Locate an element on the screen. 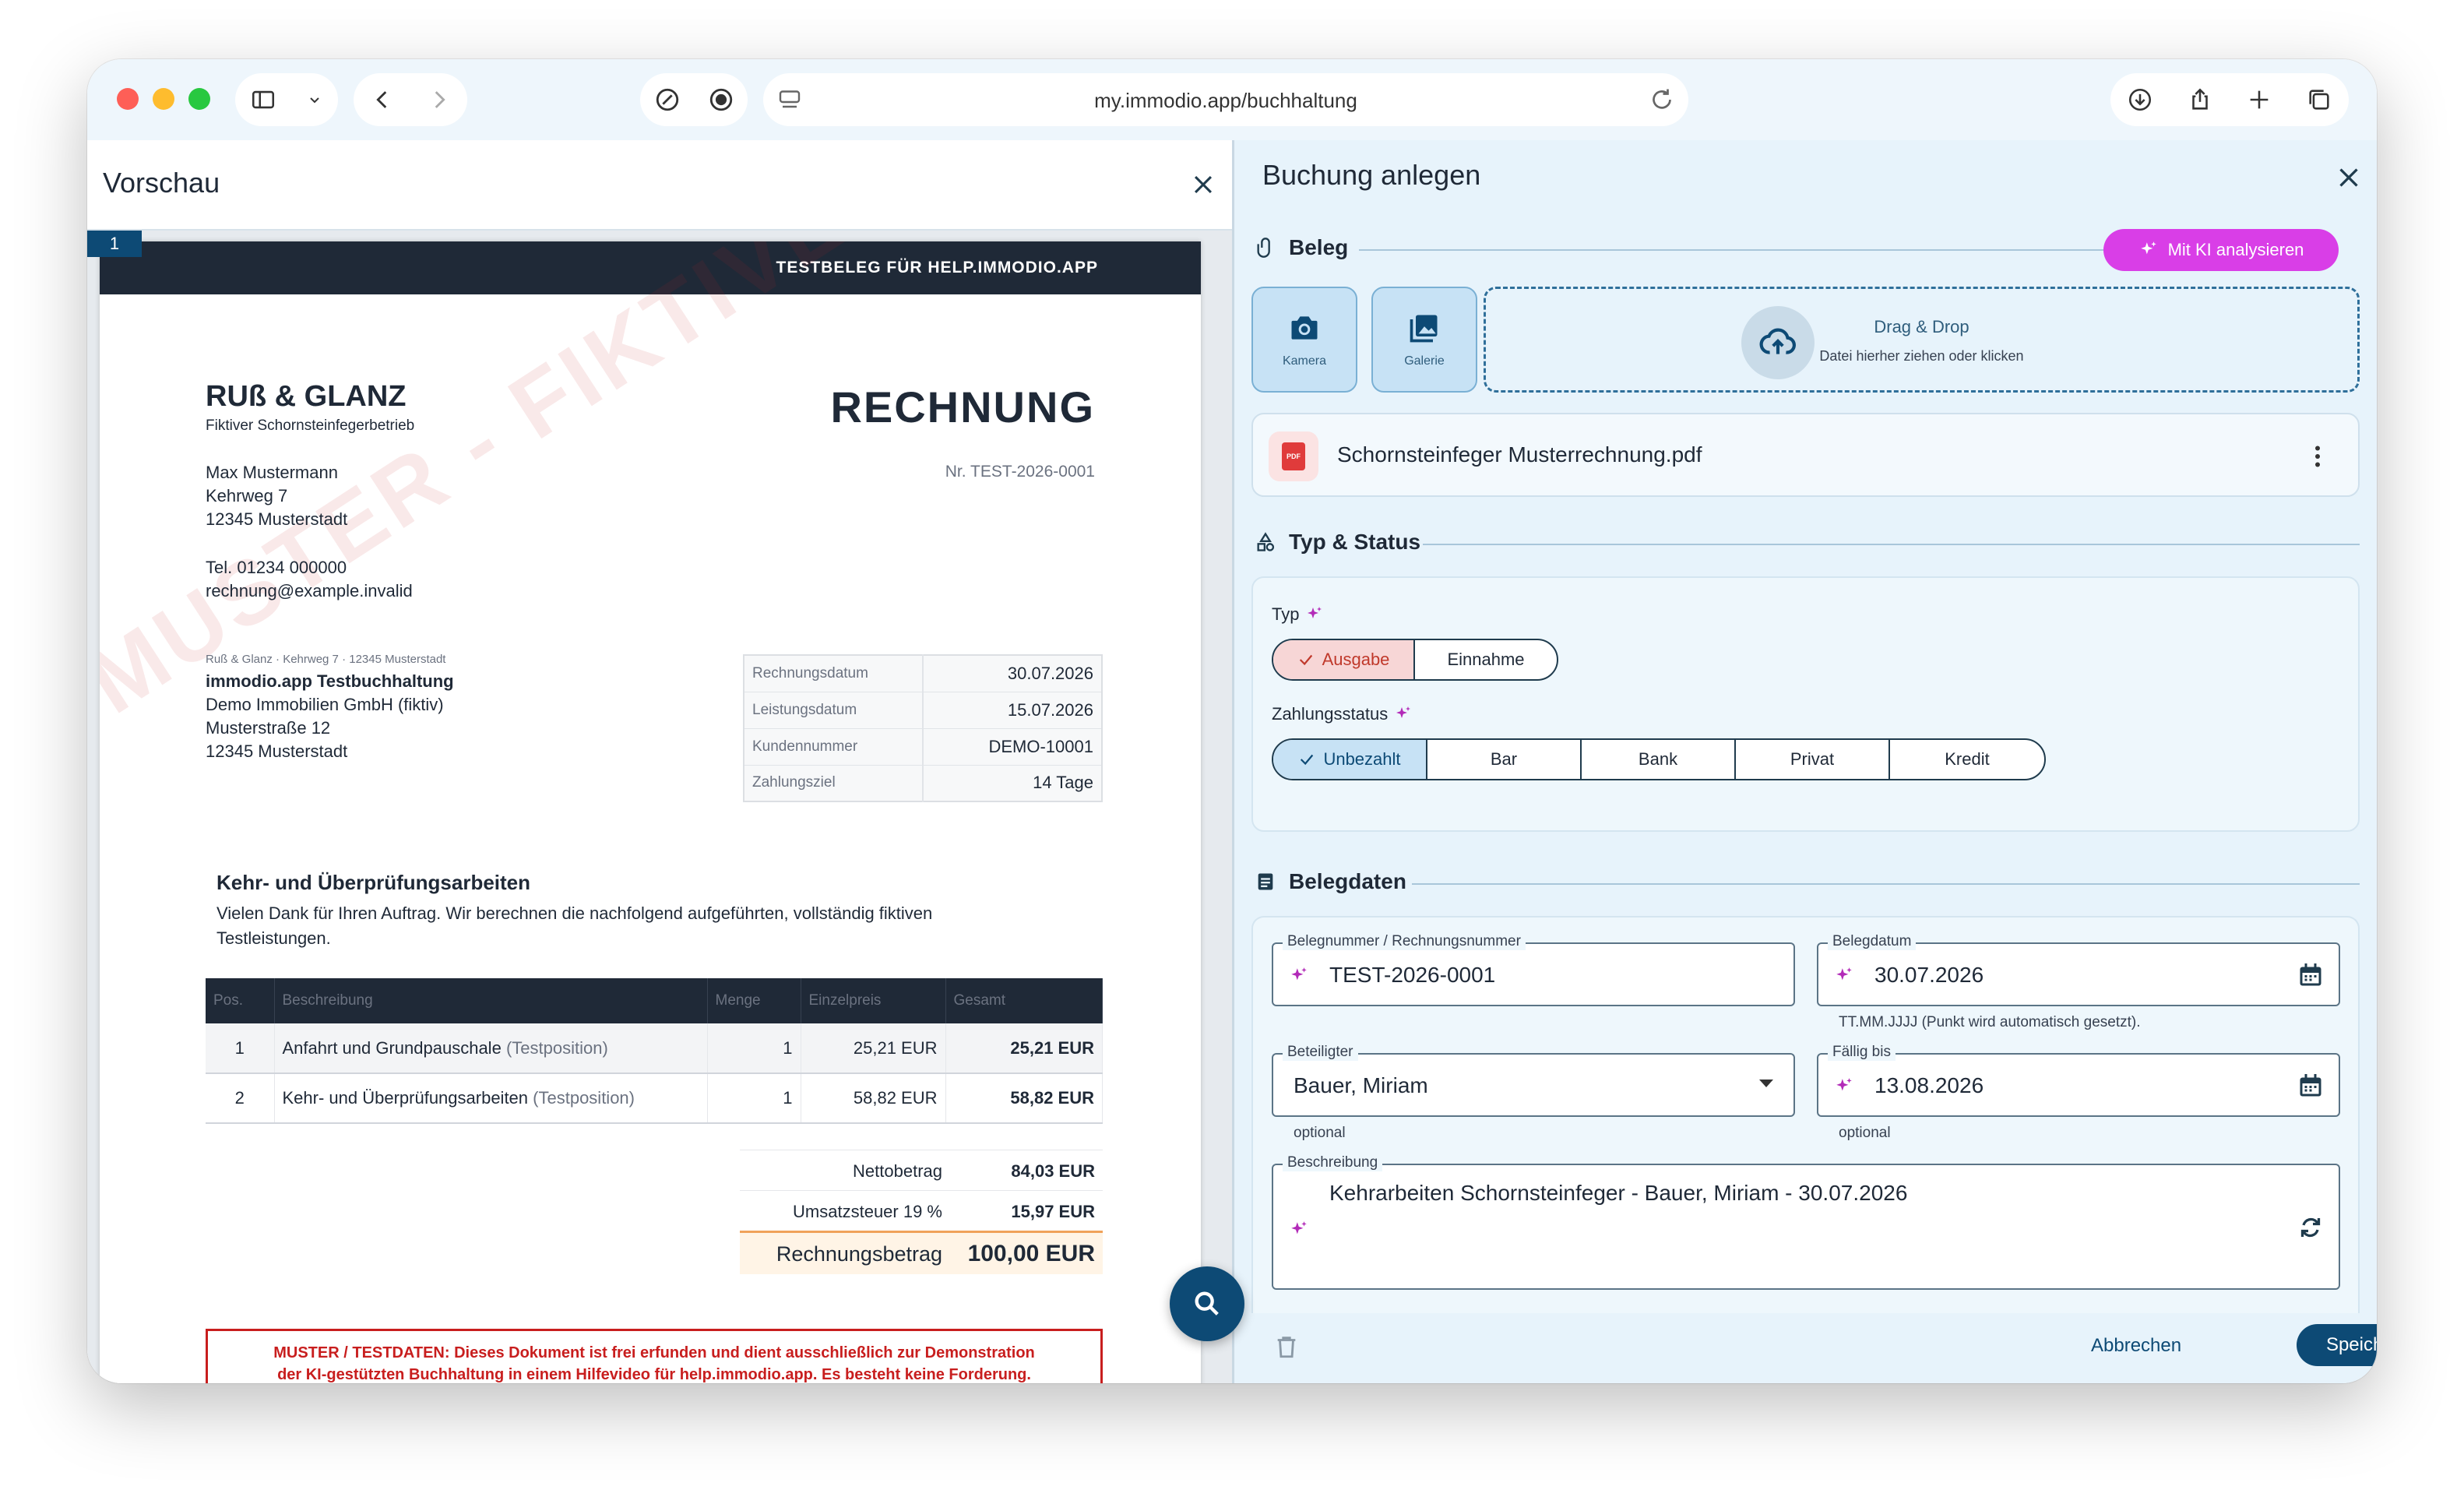 The image size is (2464, 1511). meta-key: Kundennummer is located at coordinates (834, 747).